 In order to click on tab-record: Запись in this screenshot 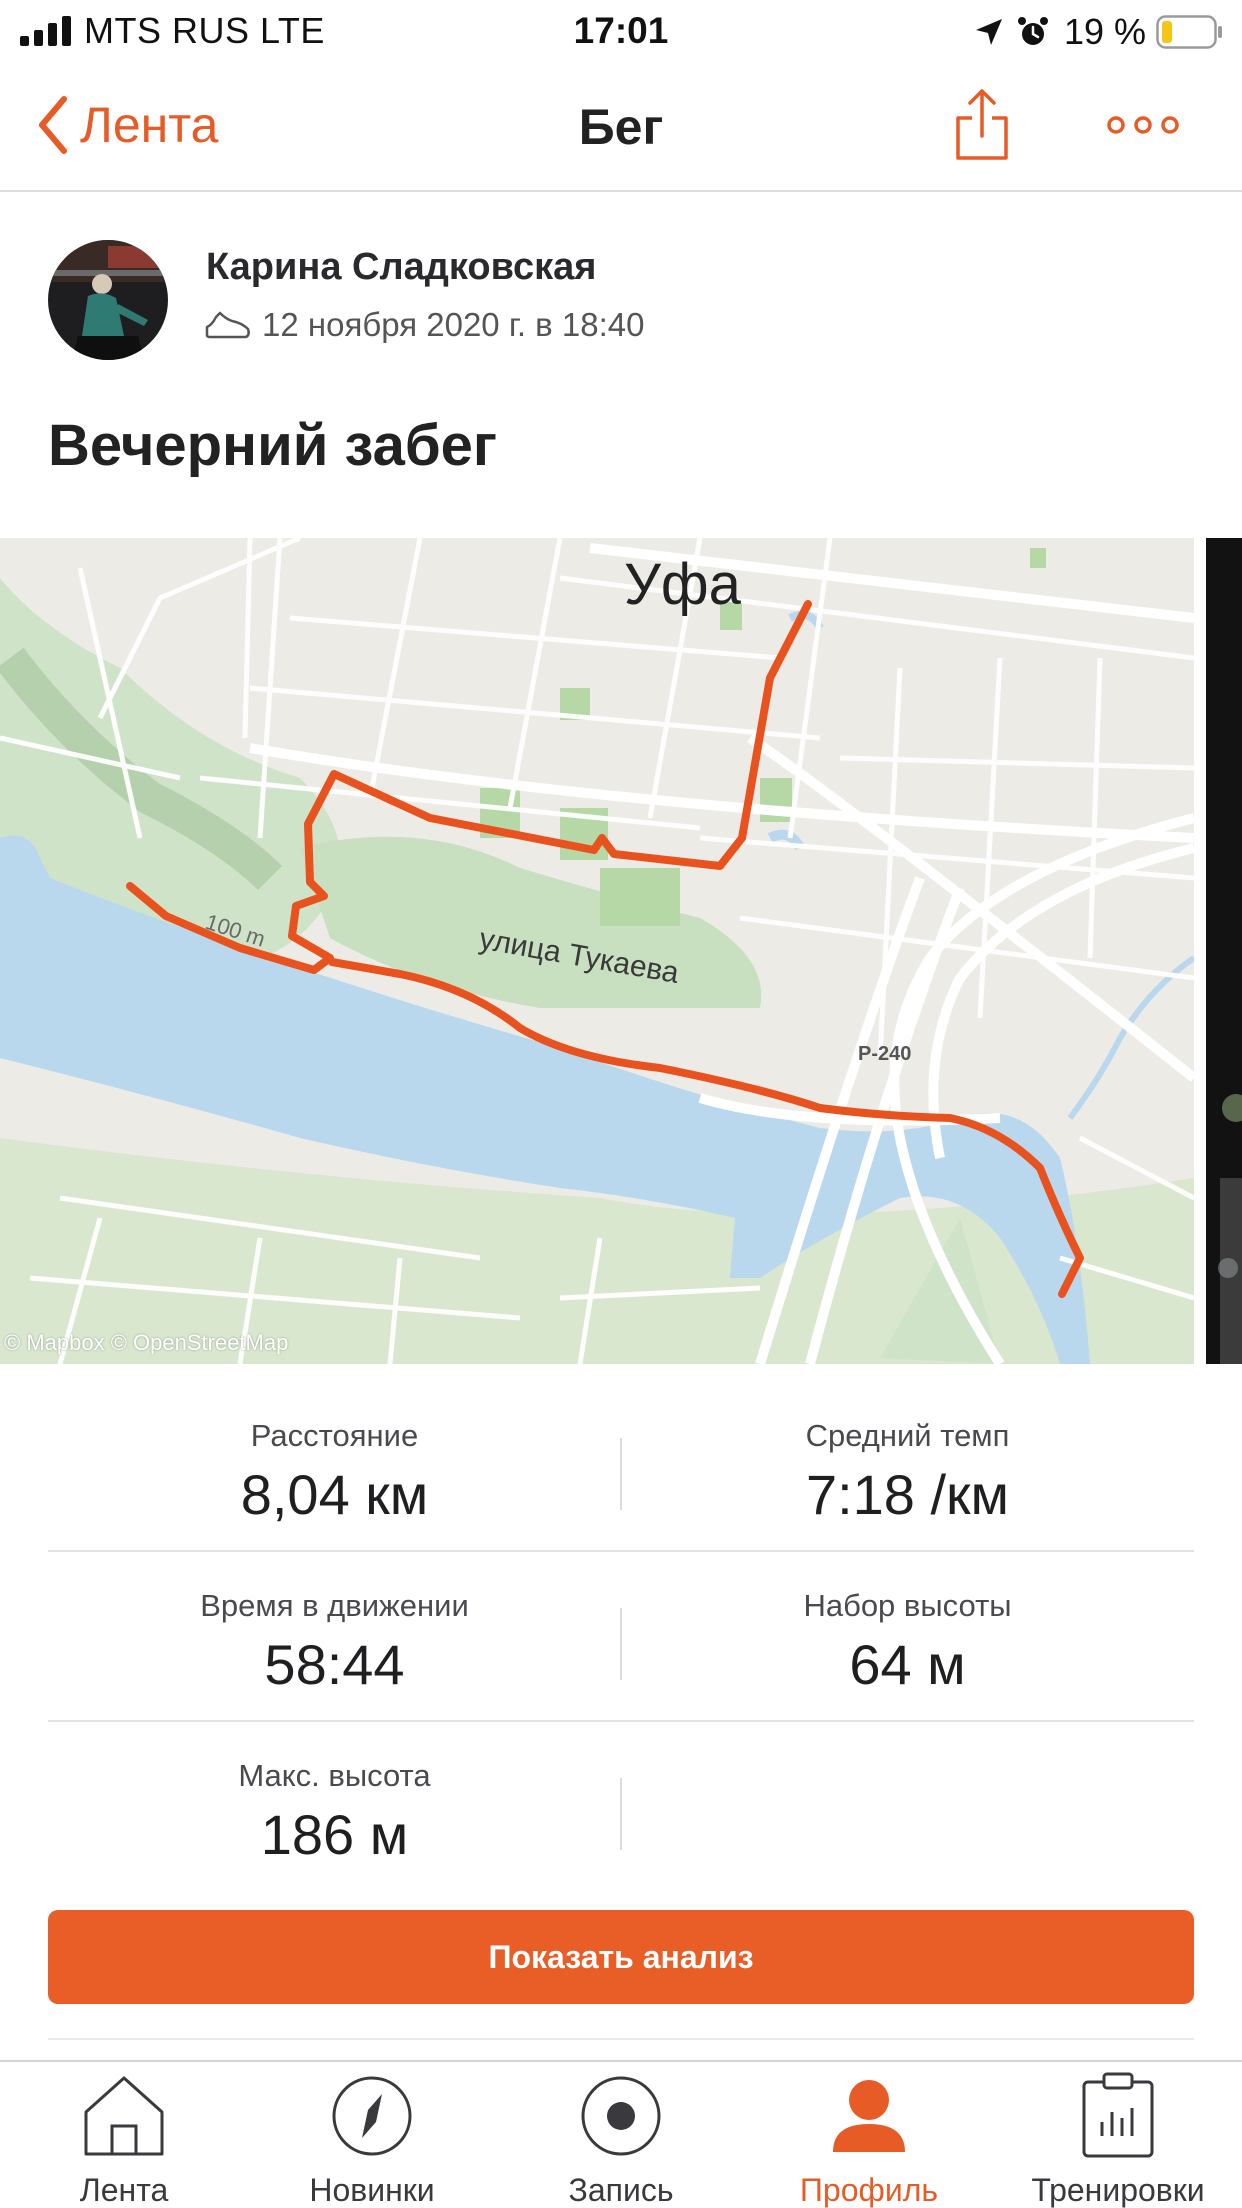, I will do `click(621, 2140)`.